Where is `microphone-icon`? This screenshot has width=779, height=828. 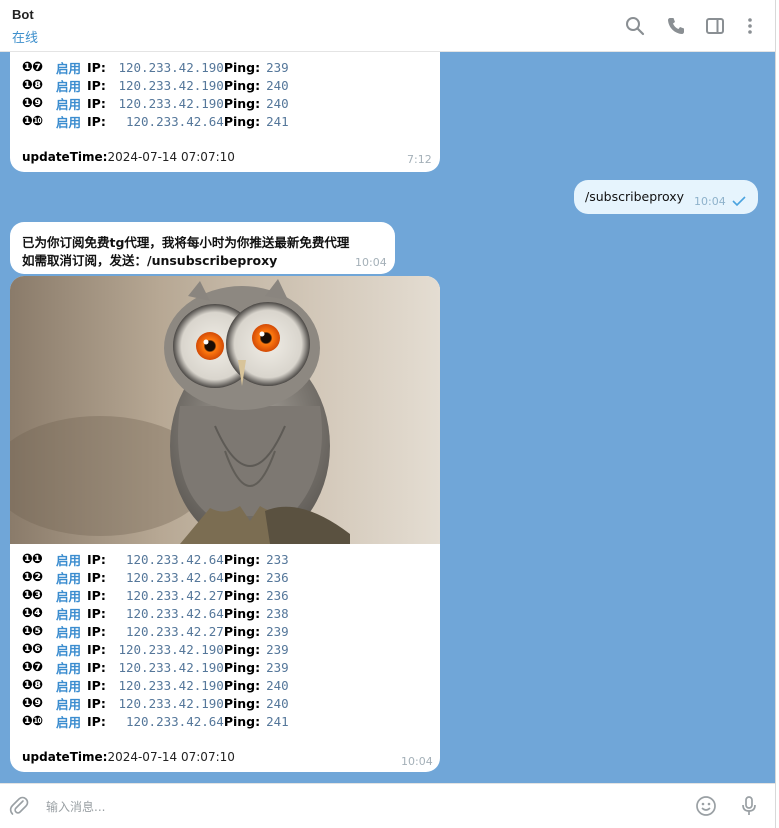
microphone-icon is located at coordinates (749, 806).